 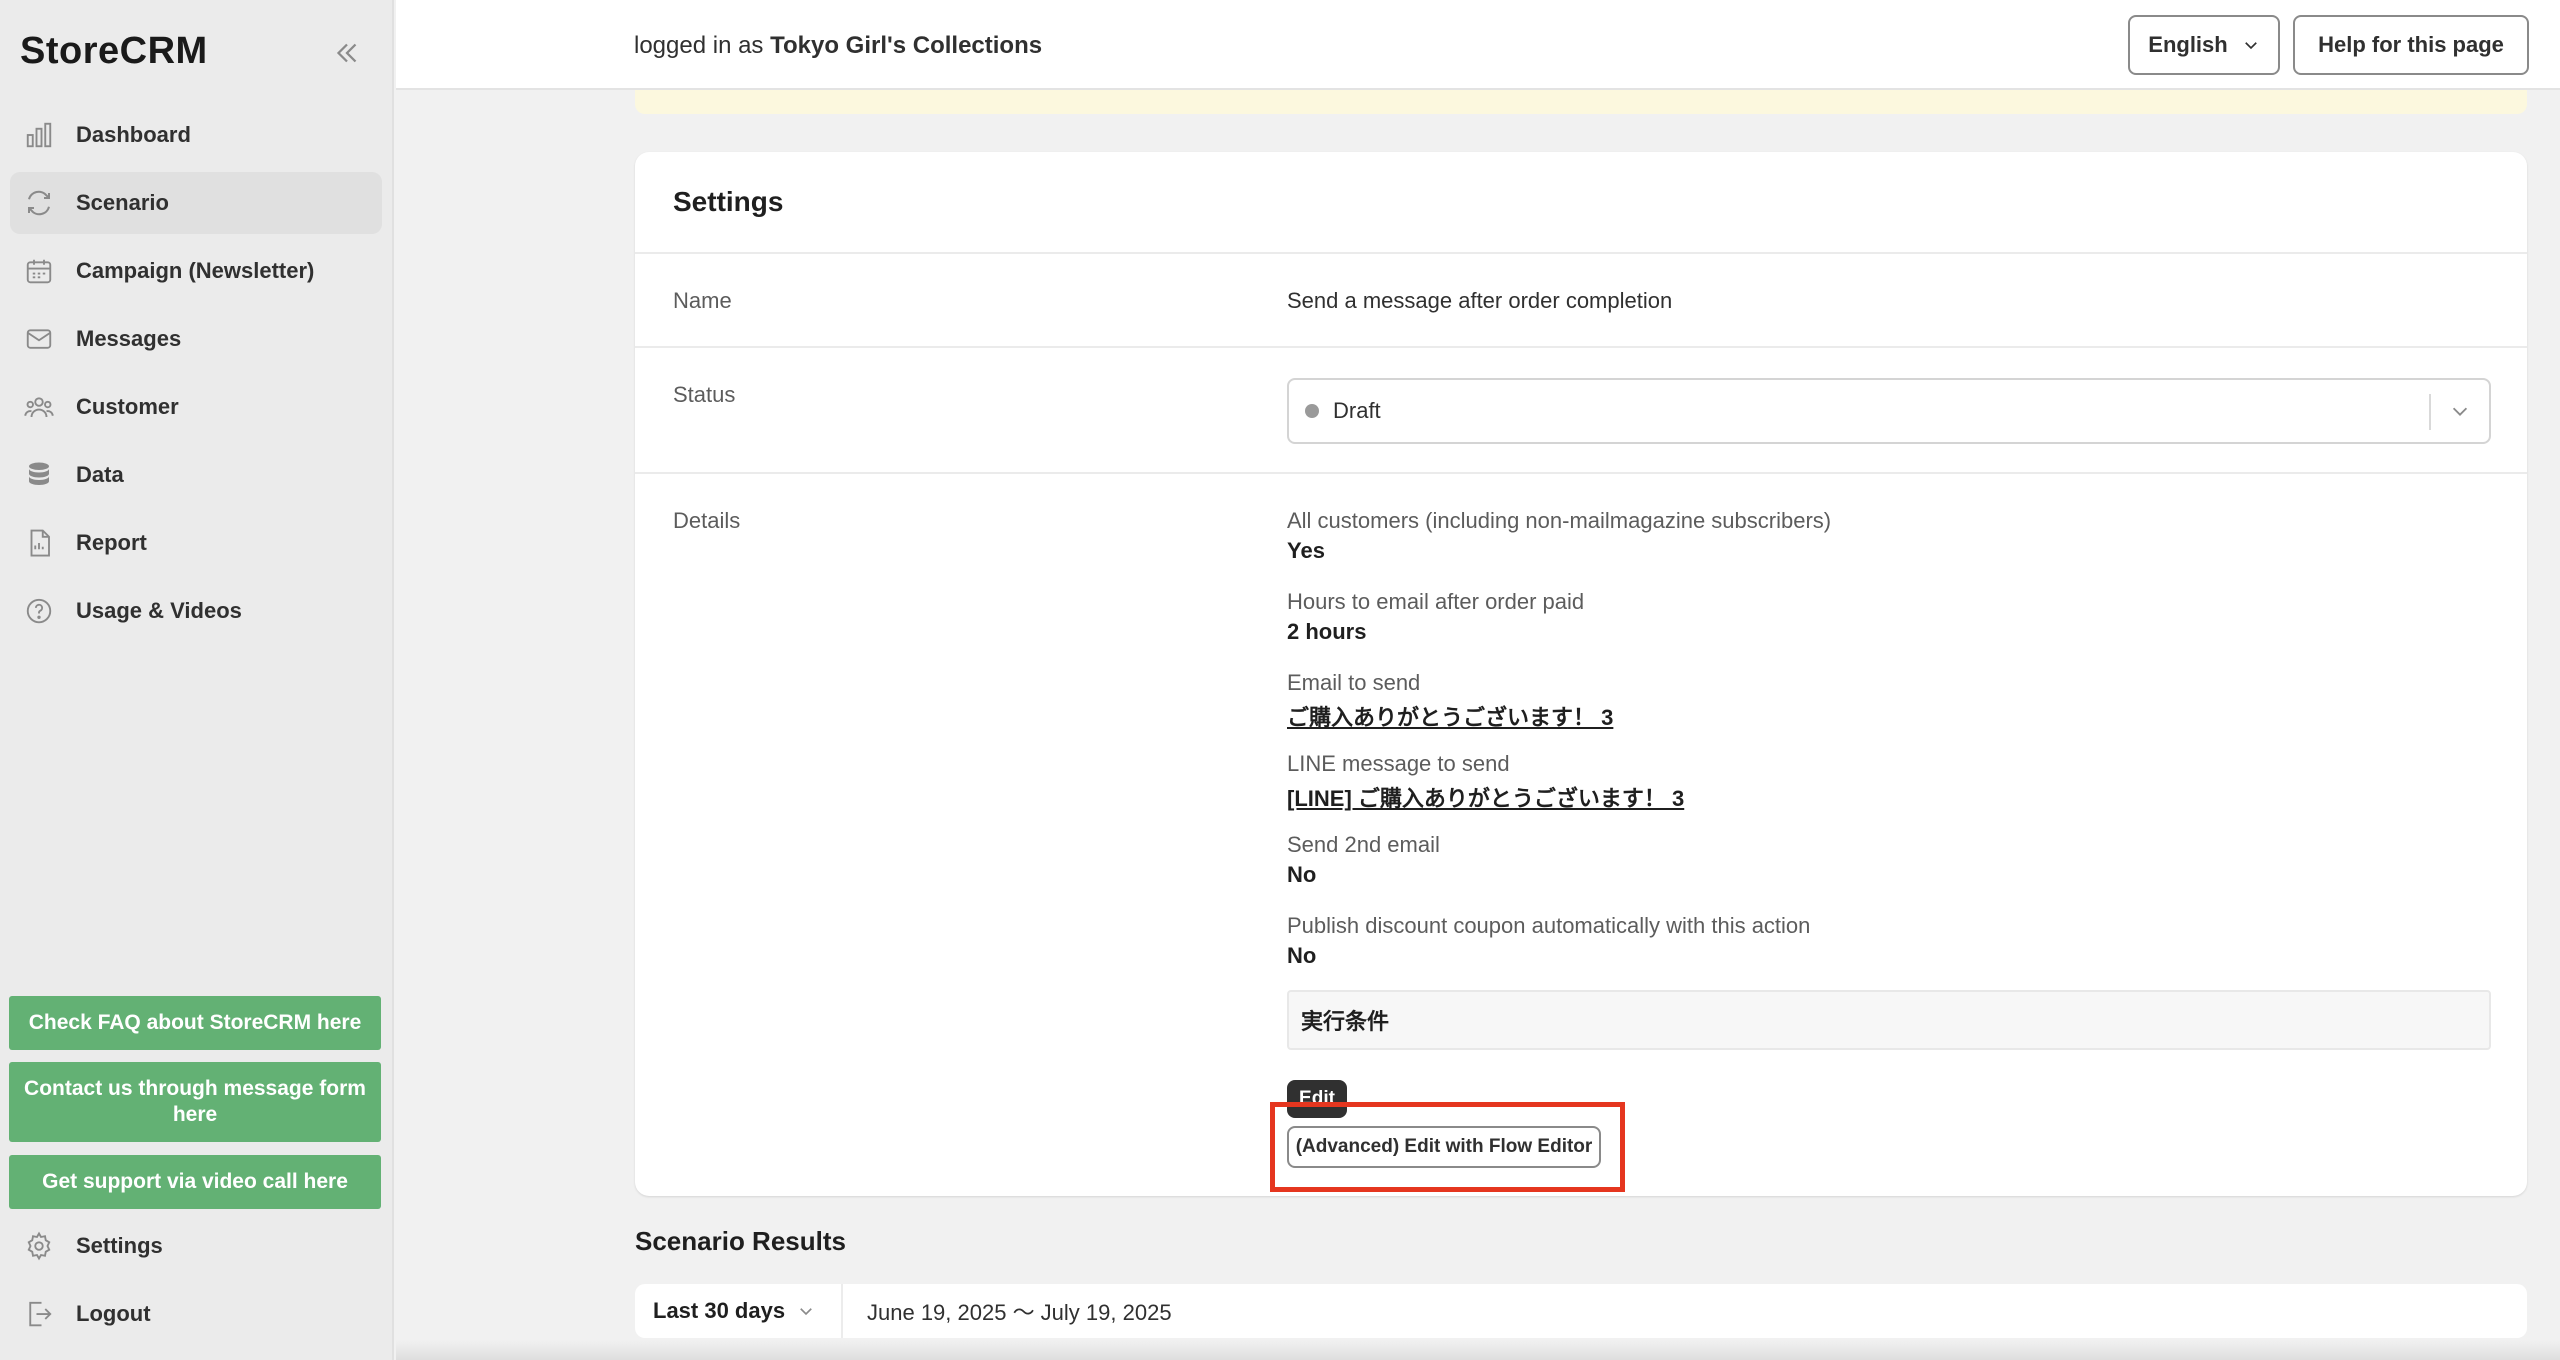 What do you see at coordinates (707, 520) in the screenshot?
I see `details-label: Details` at bounding box center [707, 520].